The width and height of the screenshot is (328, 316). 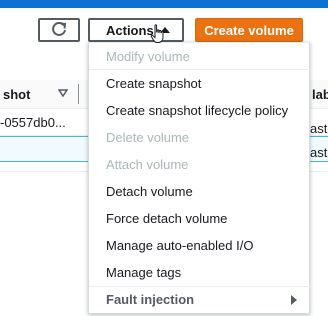 What do you see at coordinates (200, 245) in the screenshot?
I see `menu-item-manage-auto-enabled-io: Manage auto-enabled I/O` at bounding box center [200, 245].